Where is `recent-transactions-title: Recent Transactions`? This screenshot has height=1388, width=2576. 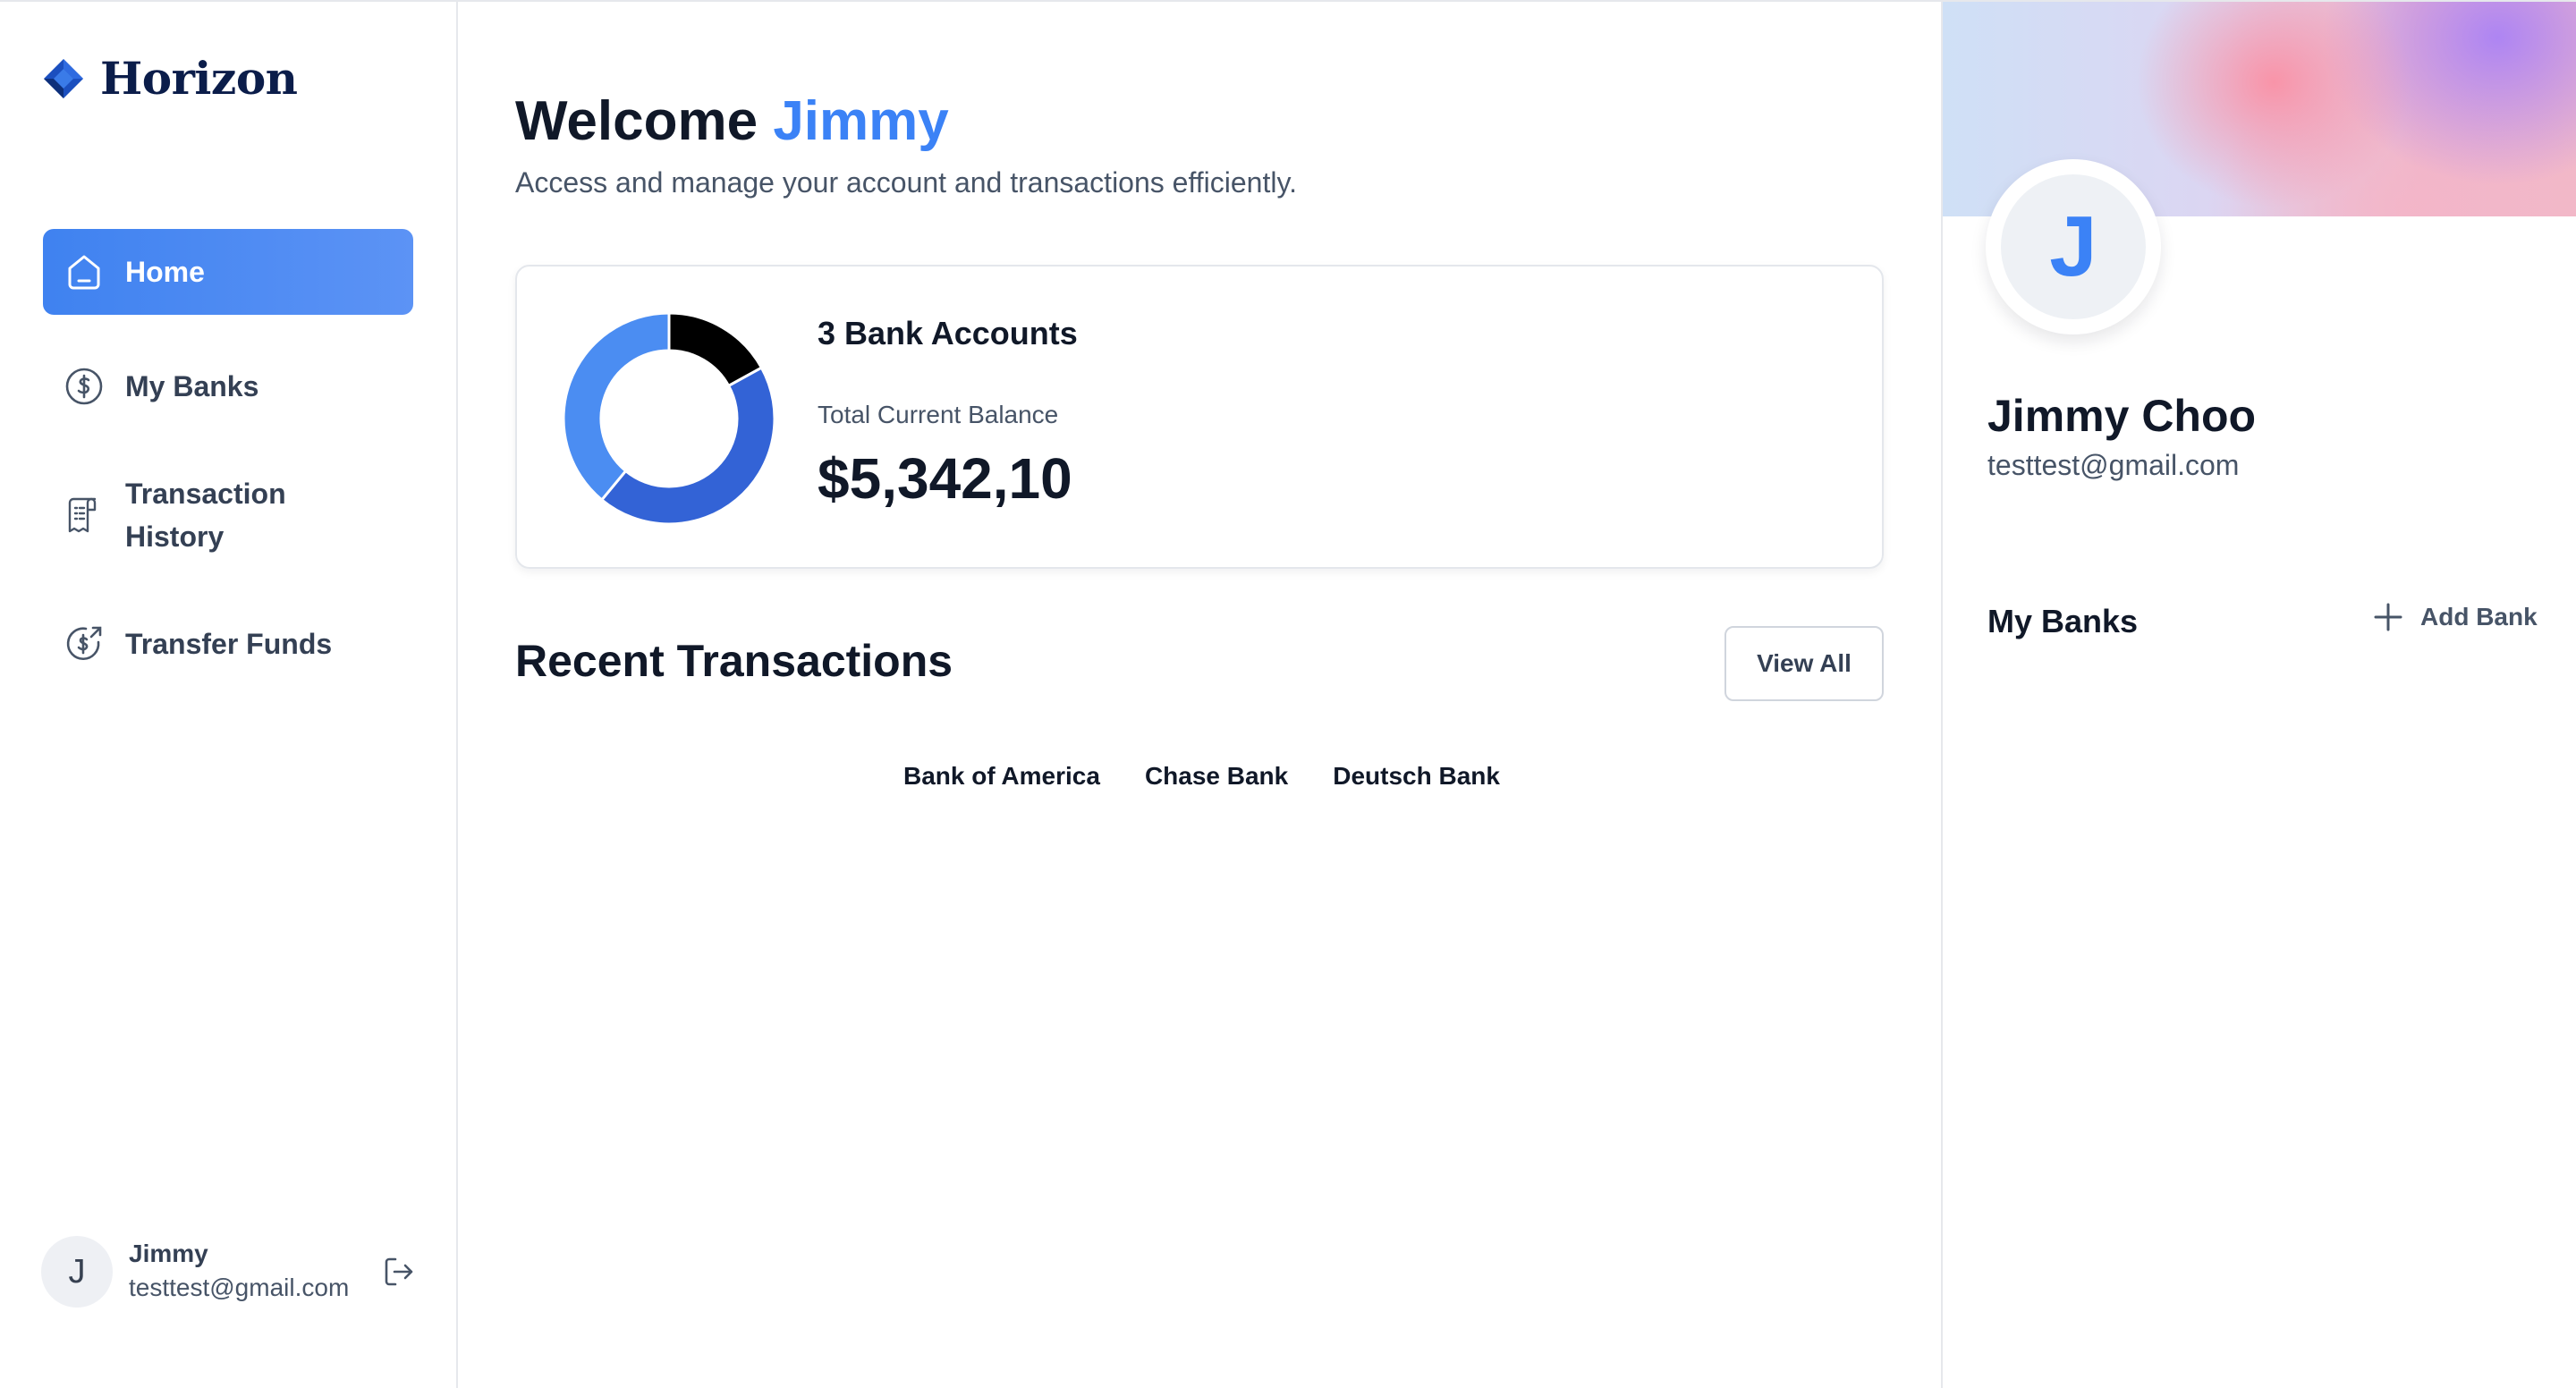 recent-transactions-title: Recent Transactions is located at coordinates (734, 661).